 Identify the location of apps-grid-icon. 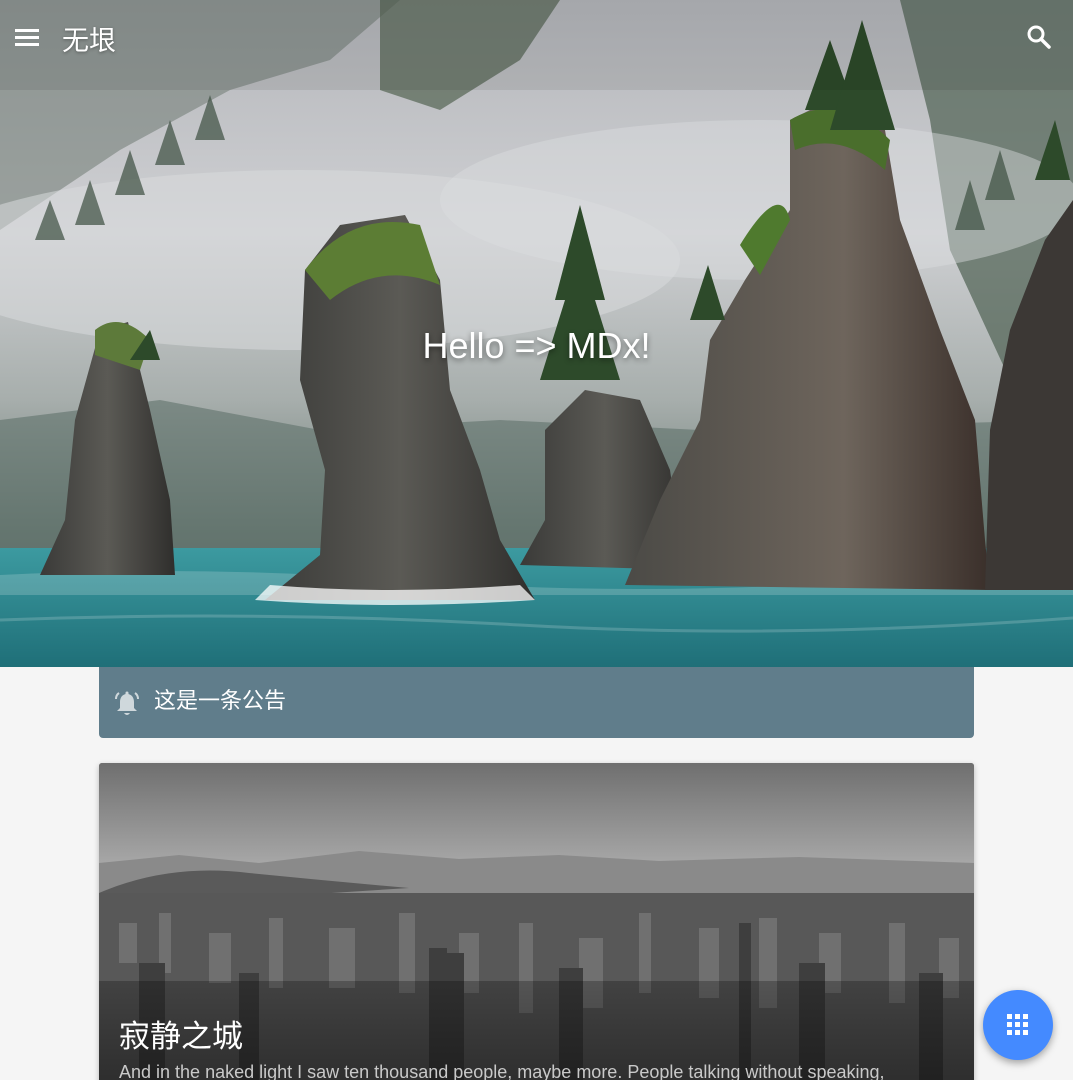
(1017, 1024).